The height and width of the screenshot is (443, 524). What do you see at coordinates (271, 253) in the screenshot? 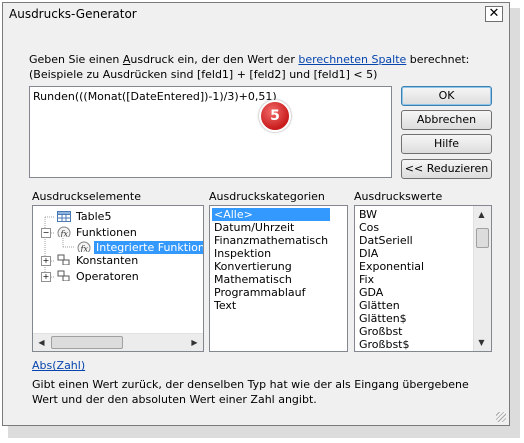
I see `list-item-category: Inspektion` at bounding box center [271, 253].